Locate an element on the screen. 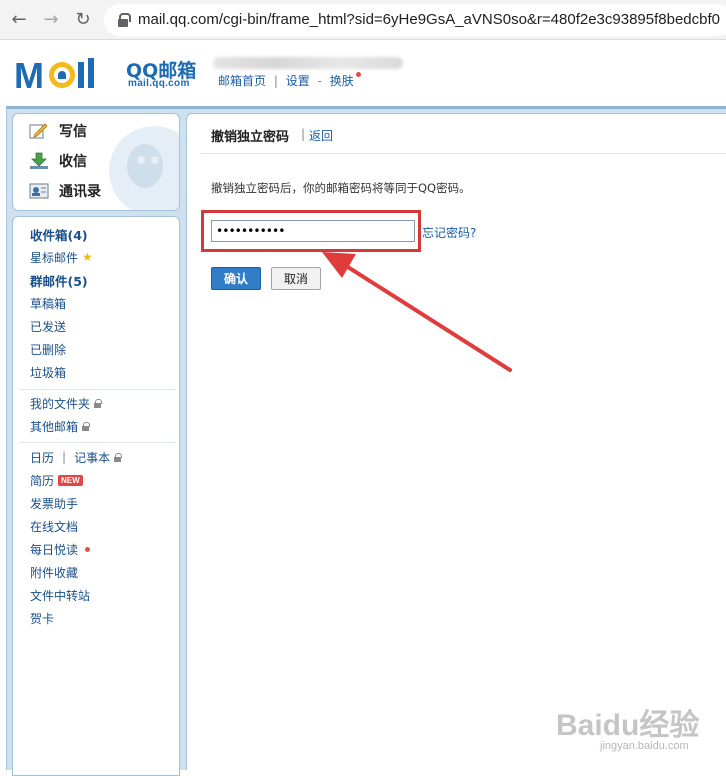  baidu-watermark: Baidu经验 is located at coordinates (628, 725).